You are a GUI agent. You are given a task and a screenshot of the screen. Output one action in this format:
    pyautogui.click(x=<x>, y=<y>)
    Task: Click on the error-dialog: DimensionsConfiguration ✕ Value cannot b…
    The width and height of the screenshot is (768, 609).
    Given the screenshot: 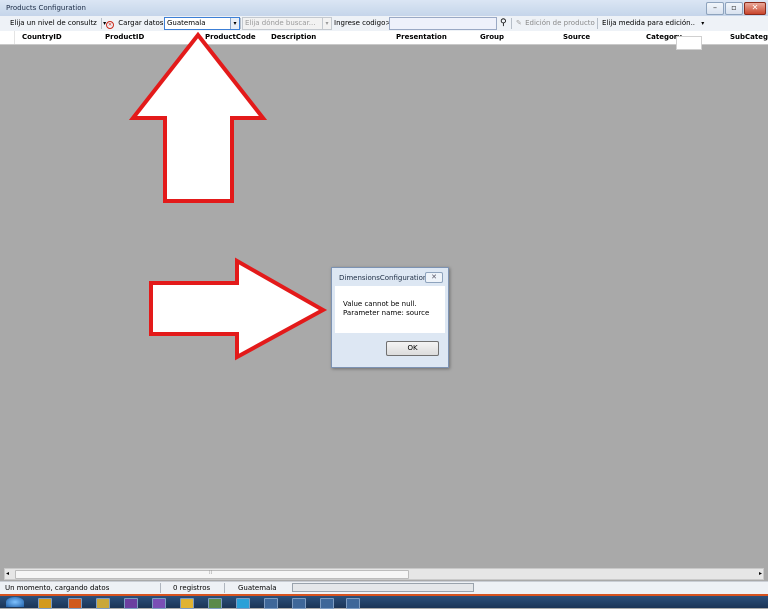 What is the action you would take?
    pyautogui.click(x=390, y=317)
    